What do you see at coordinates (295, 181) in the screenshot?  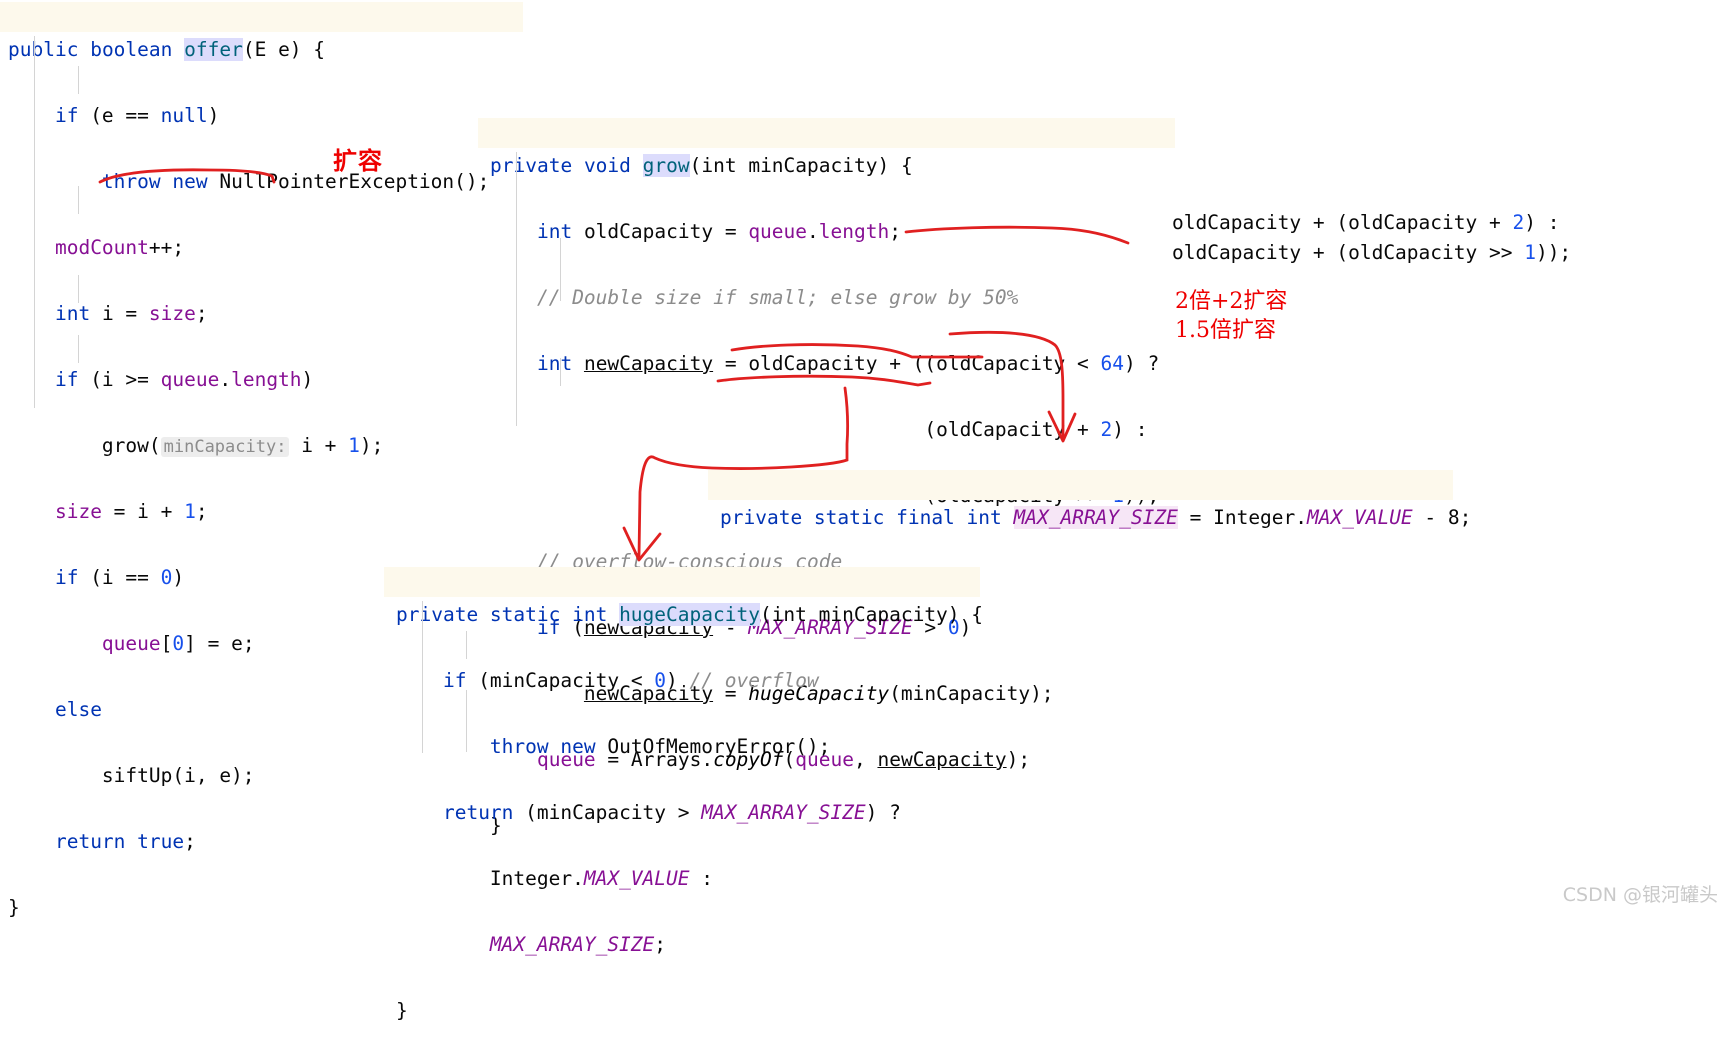 I see `offer-line-2: throw new NullPointerException();` at bounding box center [295, 181].